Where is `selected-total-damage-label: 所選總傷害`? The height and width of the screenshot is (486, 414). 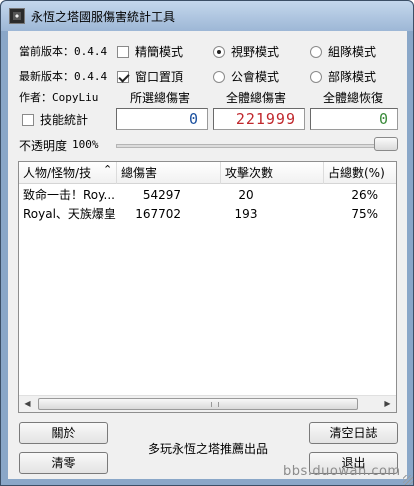 selected-total-damage-label: 所選總傷害 is located at coordinates (160, 98).